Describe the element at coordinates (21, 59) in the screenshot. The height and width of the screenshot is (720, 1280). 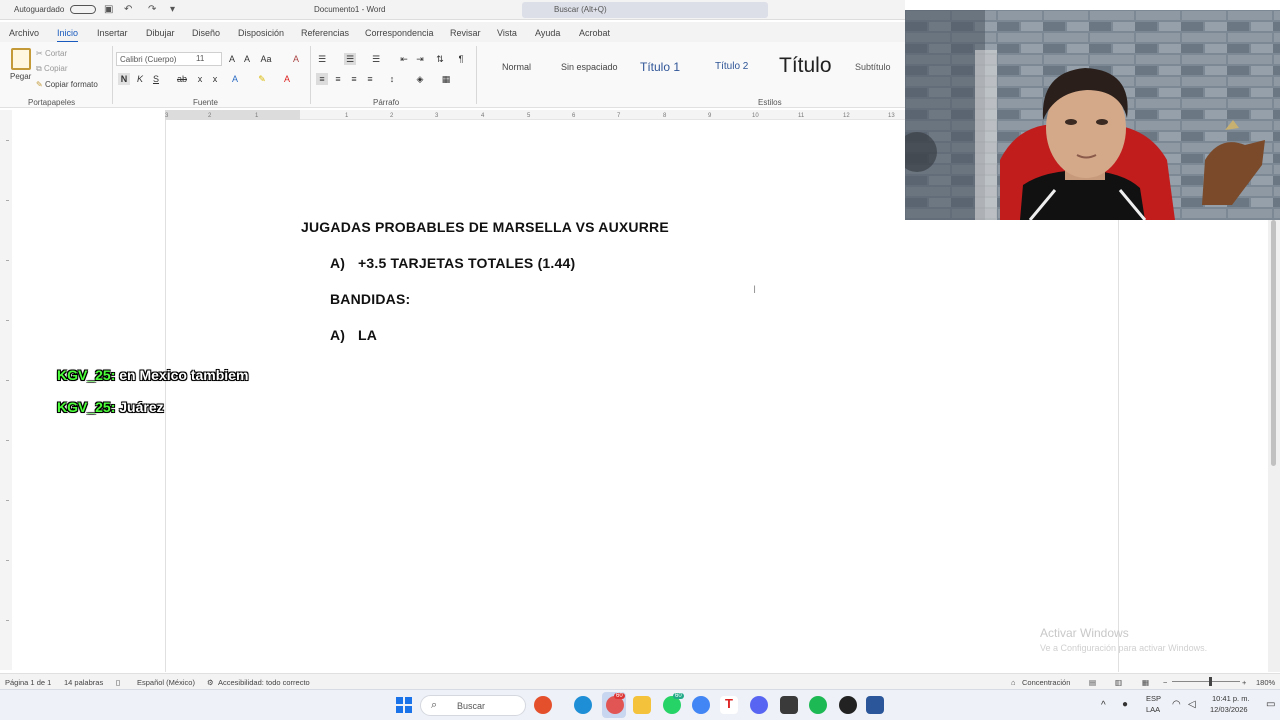
I see `clipboard-icon` at that location.